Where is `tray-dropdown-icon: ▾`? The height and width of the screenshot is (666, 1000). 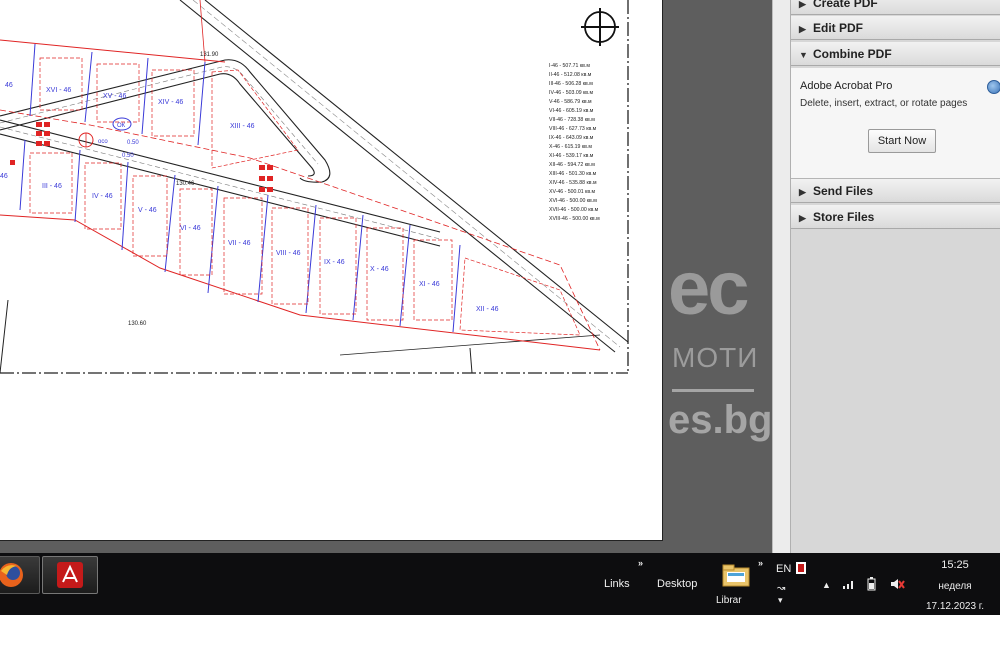 tray-dropdown-icon: ▾ is located at coordinates (780, 600).